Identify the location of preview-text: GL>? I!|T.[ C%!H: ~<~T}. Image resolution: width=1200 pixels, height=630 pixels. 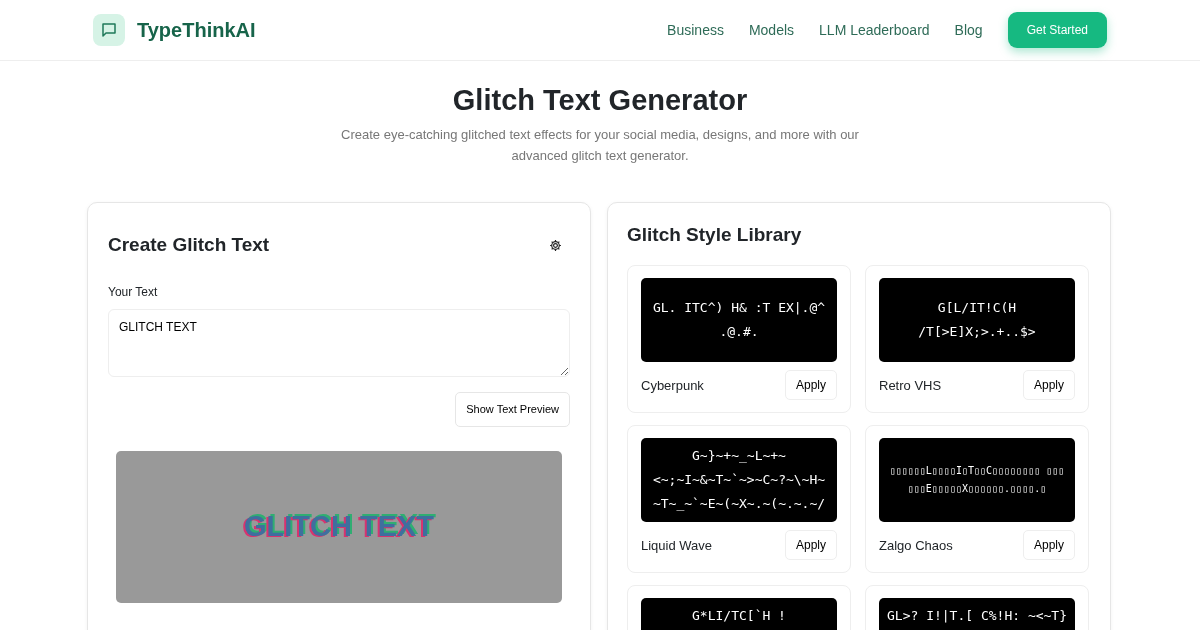
(977, 616).